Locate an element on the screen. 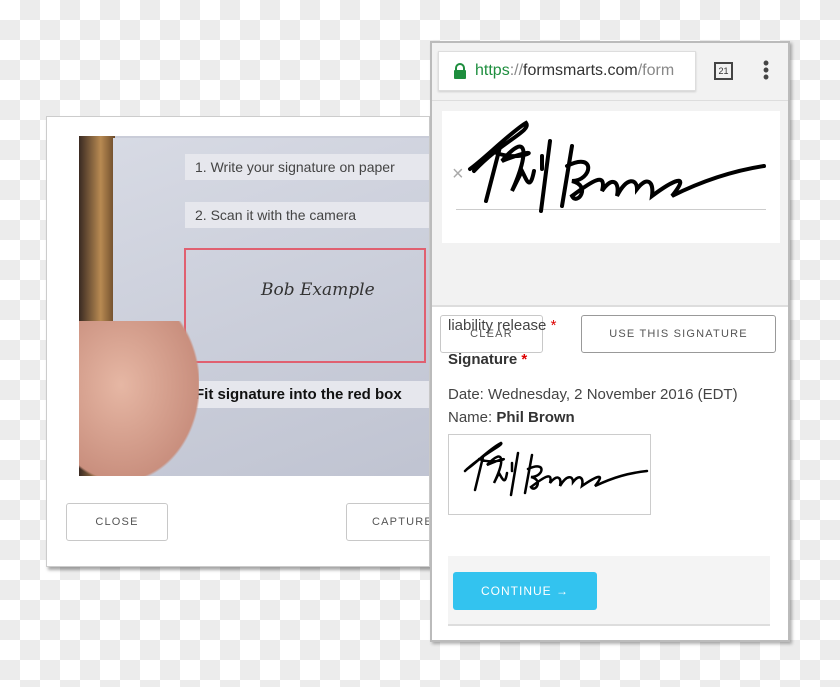  fit-hint: Fit signature into the red box is located at coordinates (307, 394).